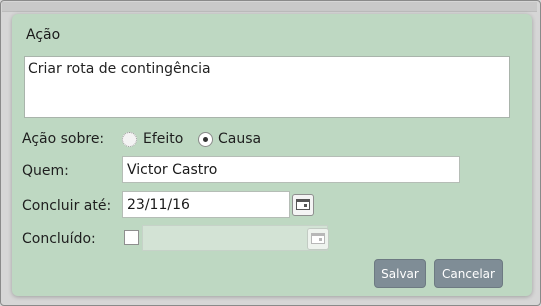  Describe the element at coordinates (235, 238) in the screenshot. I see `concluido-date-input` at that location.